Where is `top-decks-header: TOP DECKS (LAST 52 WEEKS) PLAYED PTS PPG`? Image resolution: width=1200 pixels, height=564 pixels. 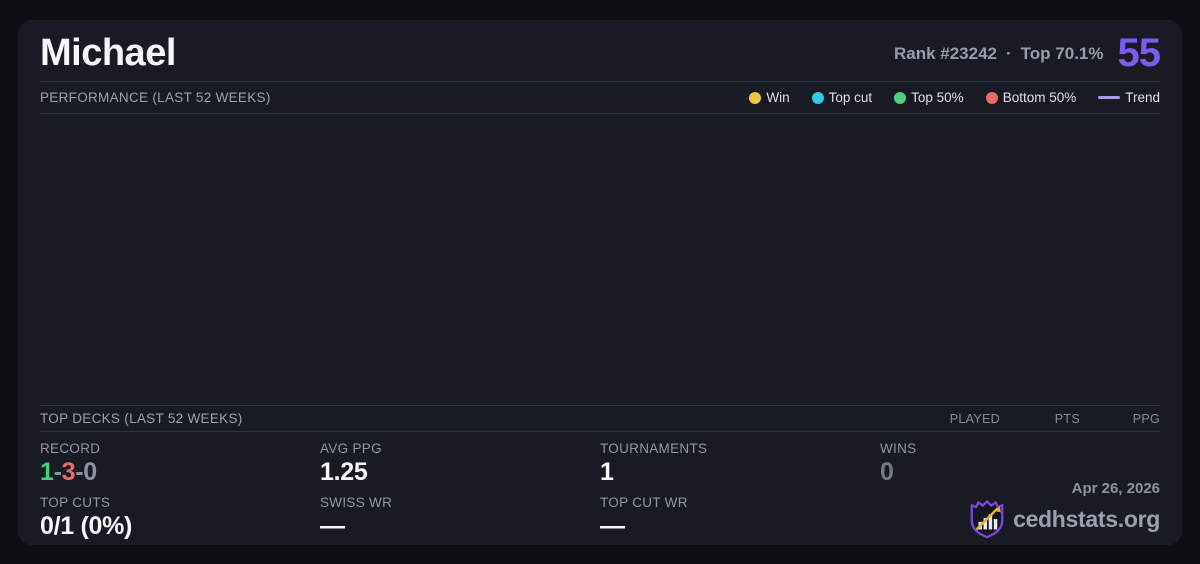 top-decks-header: TOP DECKS (LAST 52 WEEKS) PLAYED PTS PPG is located at coordinates (600, 419).